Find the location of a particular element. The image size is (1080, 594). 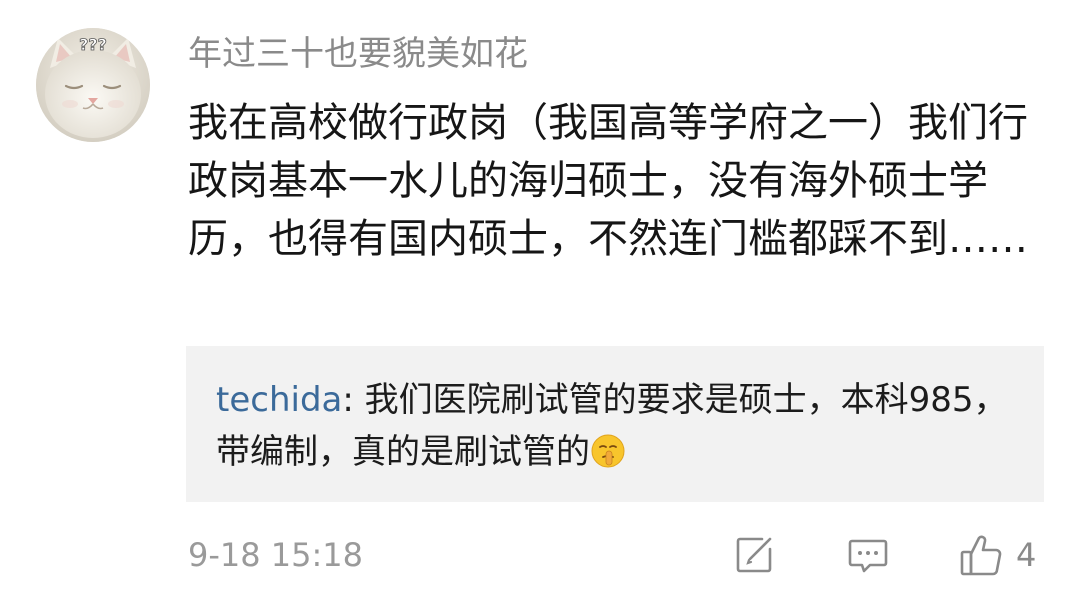

reply-username: techida is located at coordinates (279, 400).